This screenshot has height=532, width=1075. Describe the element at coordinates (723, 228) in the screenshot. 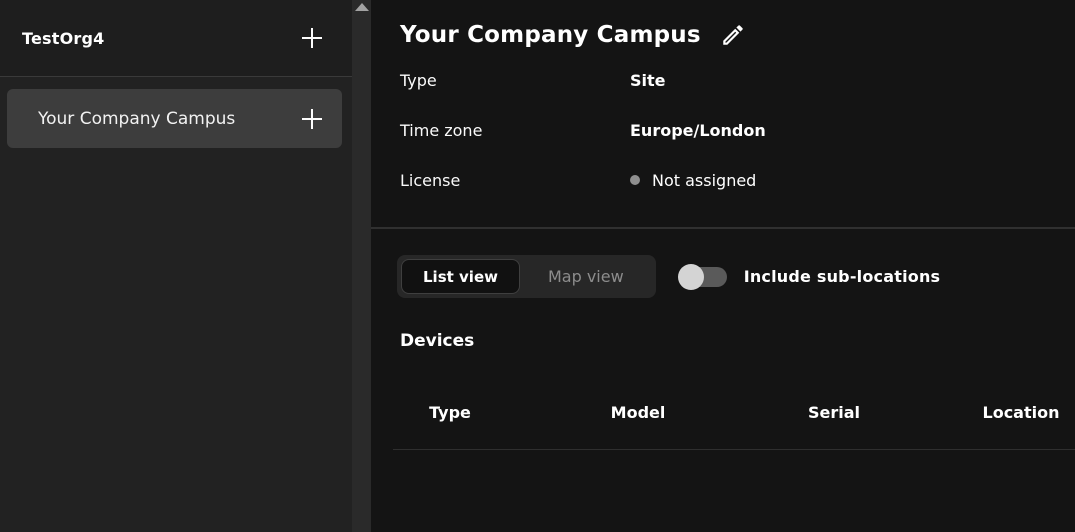

I see `section-divider` at that location.